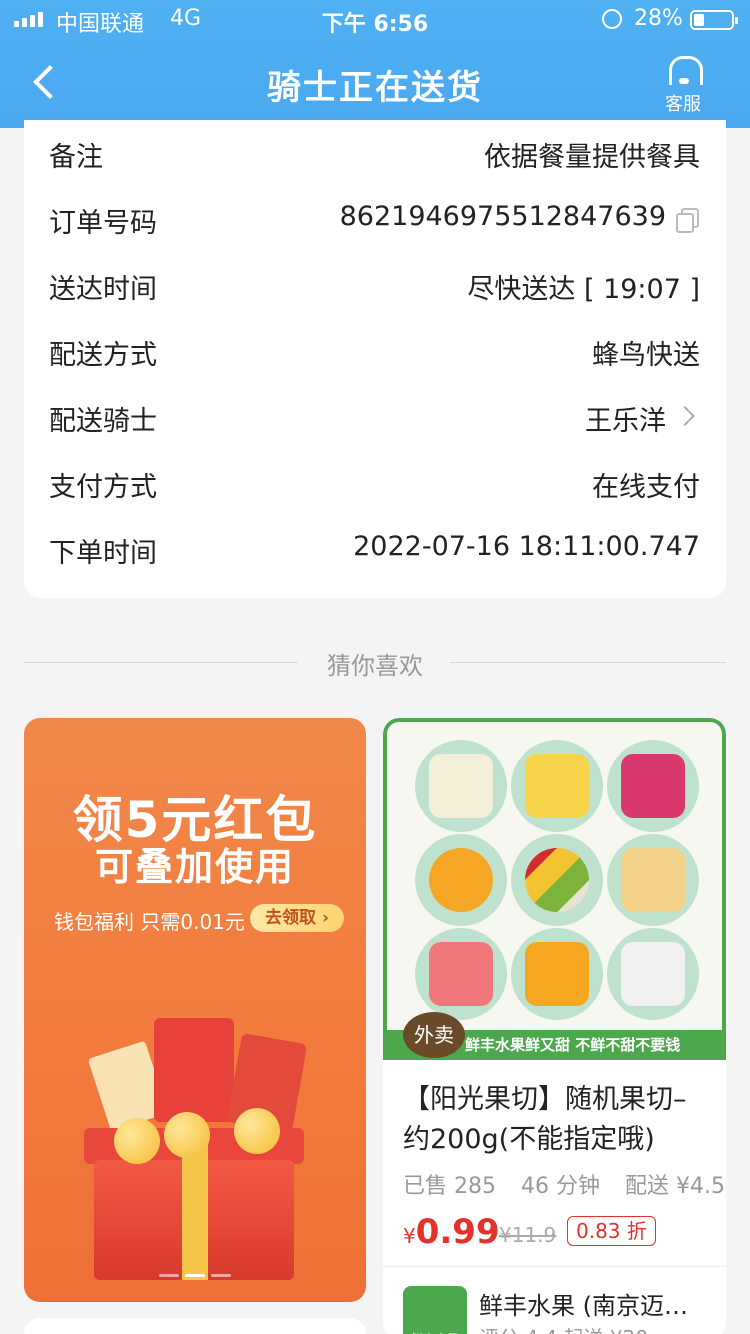 The image size is (750, 1334). I want to click on order-row-order-time: 下单时间 2022-07-16 18:11:00.747, so click(375, 549).